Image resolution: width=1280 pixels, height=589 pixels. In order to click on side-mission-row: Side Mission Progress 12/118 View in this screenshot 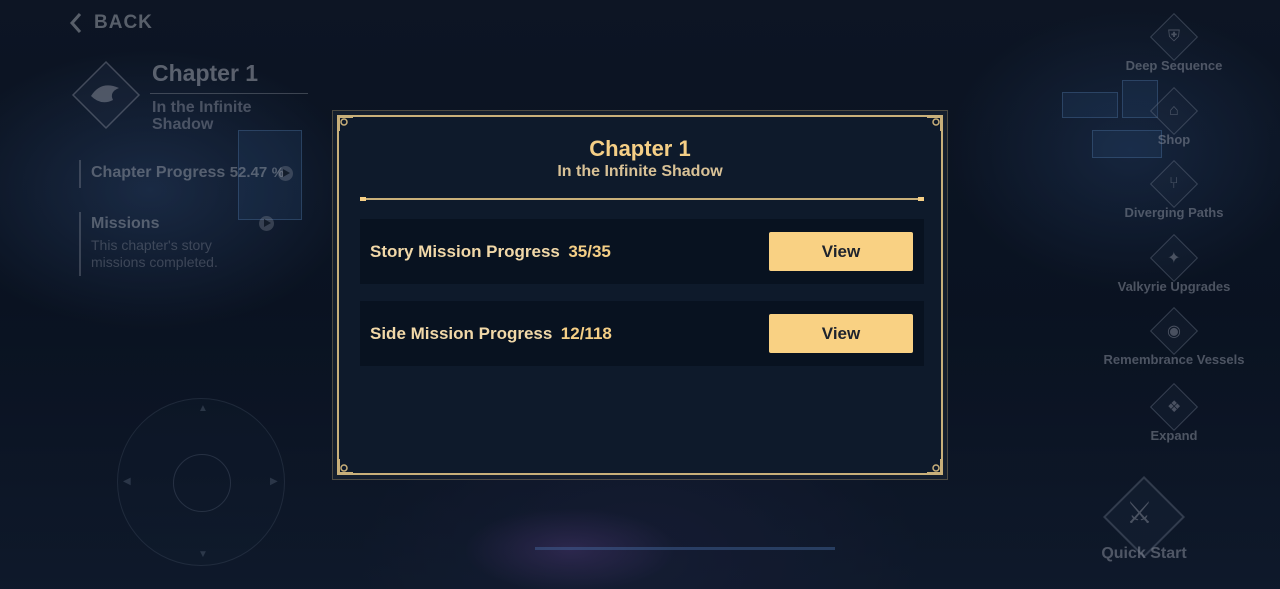, I will do `click(642, 333)`.